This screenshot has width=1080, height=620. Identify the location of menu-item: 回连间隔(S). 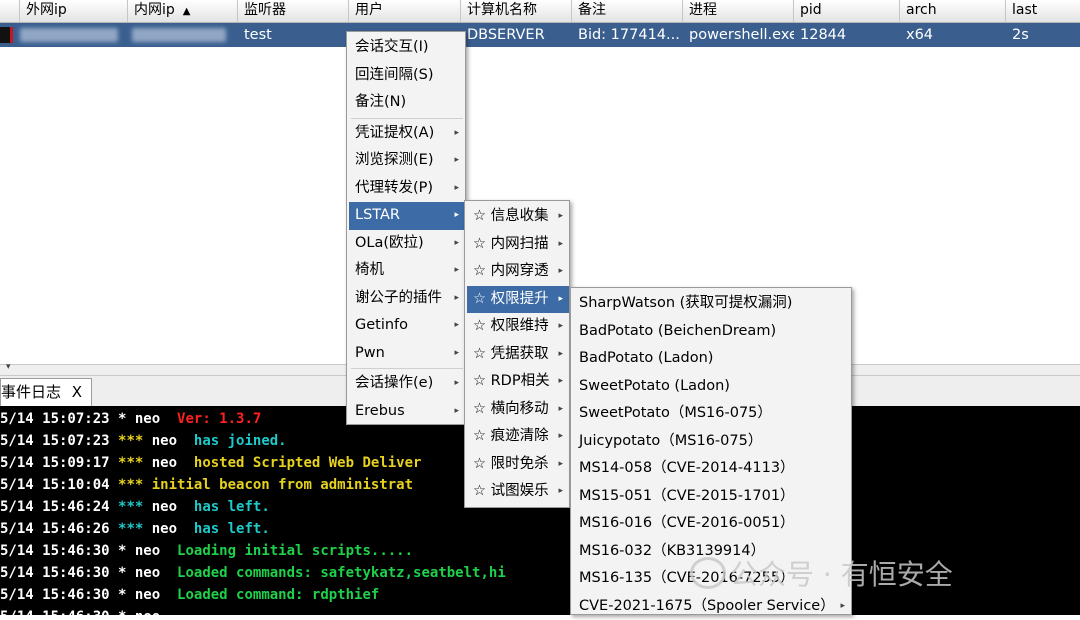
(407, 76).